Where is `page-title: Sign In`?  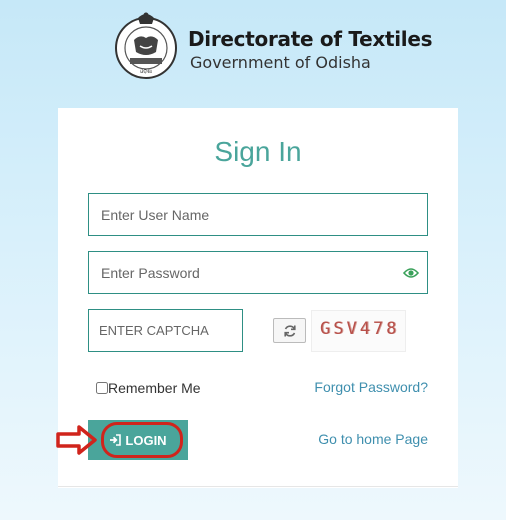
page-title: Sign In is located at coordinates (258, 151).